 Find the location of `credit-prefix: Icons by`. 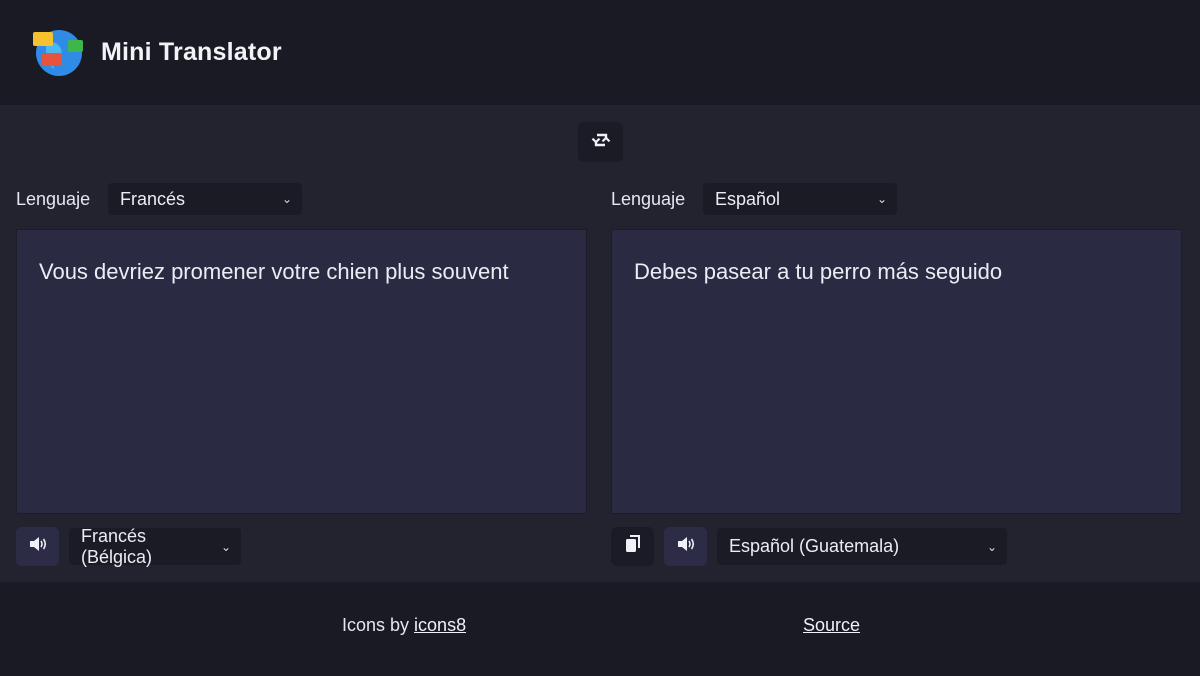

credit-prefix: Icons by is located at coordinates (378, 625).